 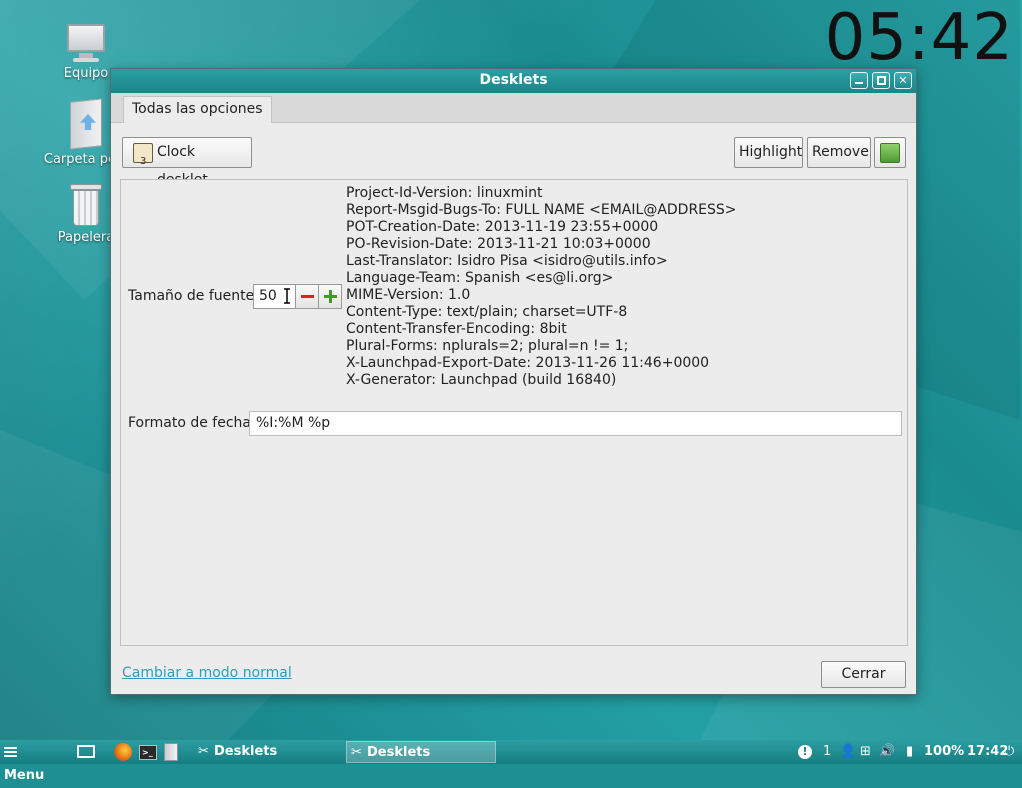 What do you see at coordinates (502, 227) in the screenshot?
I see `metadata-line: POT-Creation-Date: 2013-11-19 23:55+0000` at bounding box center [502, 227].